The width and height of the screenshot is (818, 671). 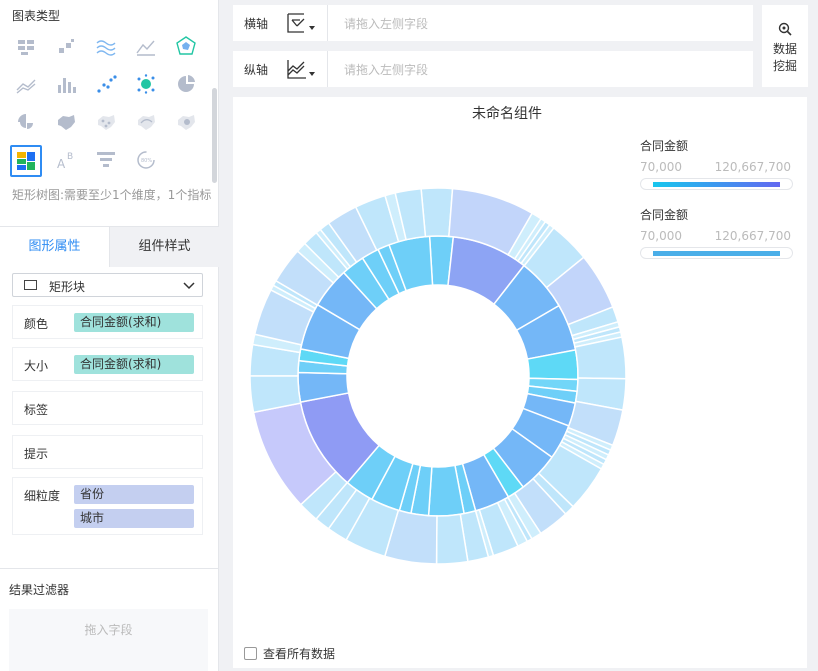 I want to click on show-all-checkbox, so click(x=250, y=653).